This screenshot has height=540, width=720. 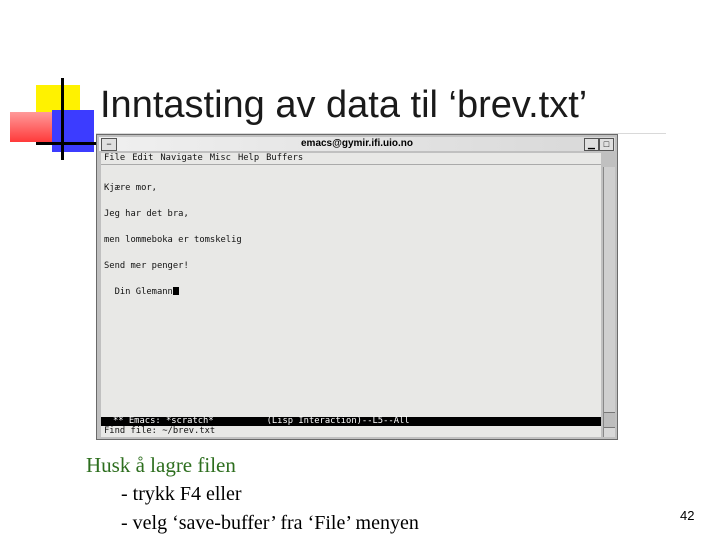 What do you see at coordinates (138, 292) in the screenshot?
I see `buffer-line: Din Glemann` at bounding box center [138, 292].